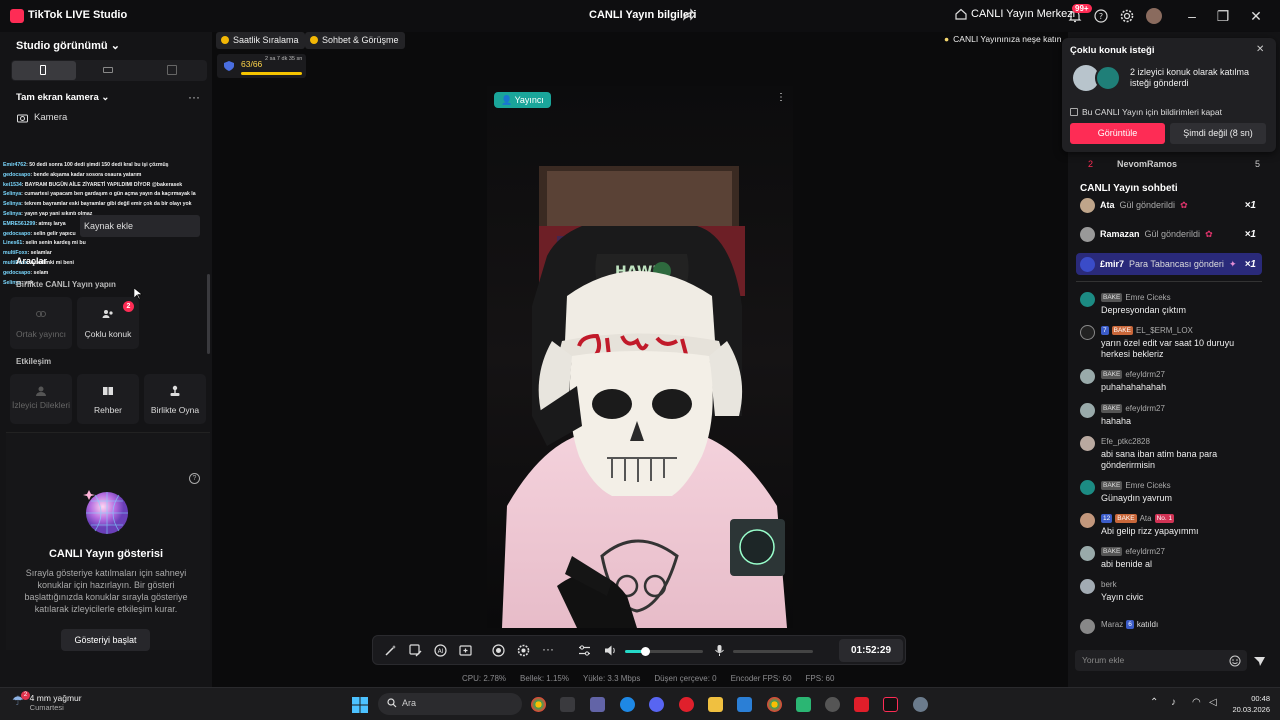 This screenshot has height=720, width=1280. I want to click on taskbar-search: Ara, so click(450, 704).